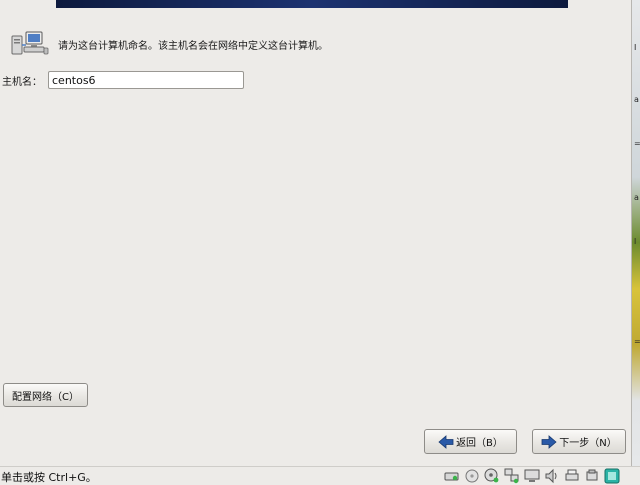 The image size is (640, 485). I want to click on configure-network-button: 配置网络（C）, so click(45, 395).